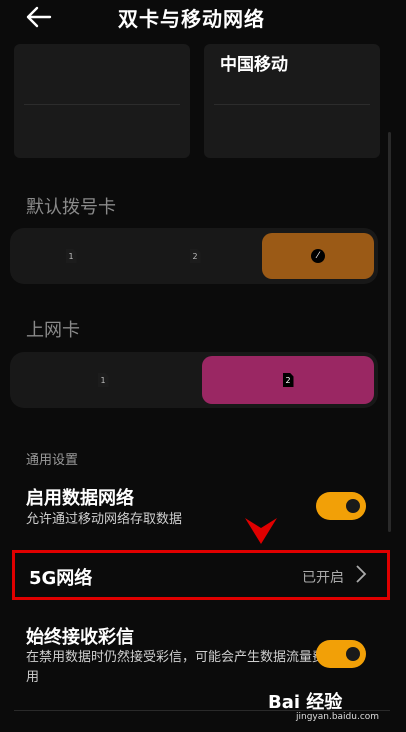 The width and height of the screenshot is (406, 732). I want to click on data-sim-label: 上网卡, so click(53, 330).